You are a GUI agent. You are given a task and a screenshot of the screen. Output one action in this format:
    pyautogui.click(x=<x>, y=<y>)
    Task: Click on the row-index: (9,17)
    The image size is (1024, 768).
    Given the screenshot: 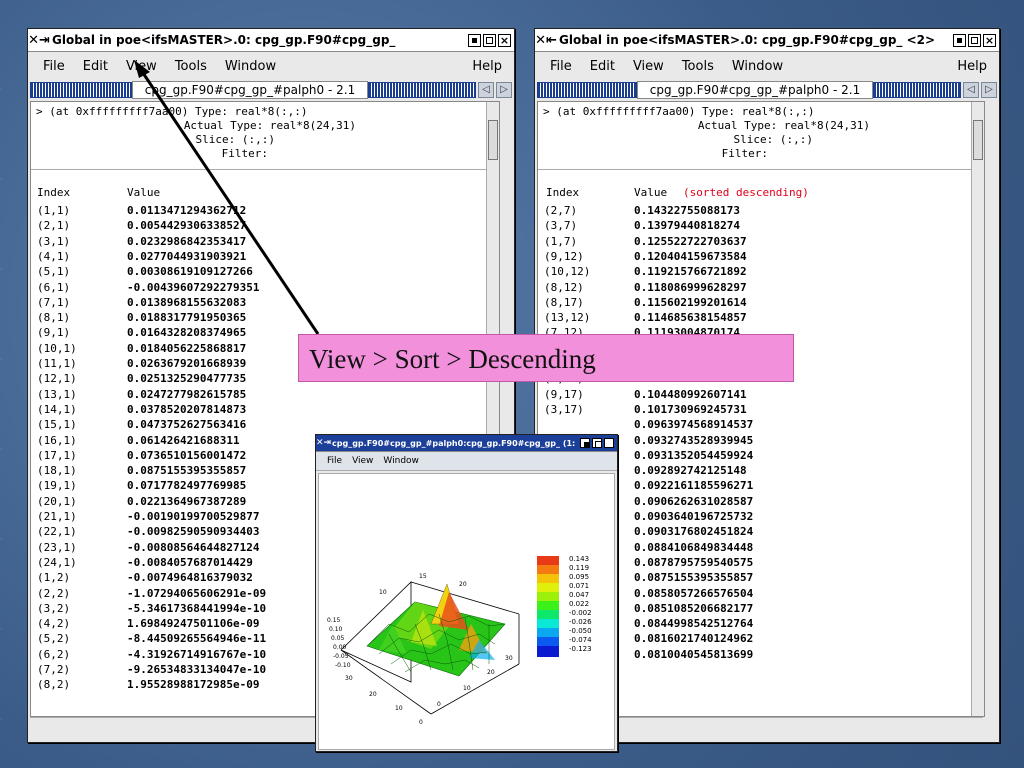 What is the action you would take?
    pyautogui.click(x=564, y=394)
    